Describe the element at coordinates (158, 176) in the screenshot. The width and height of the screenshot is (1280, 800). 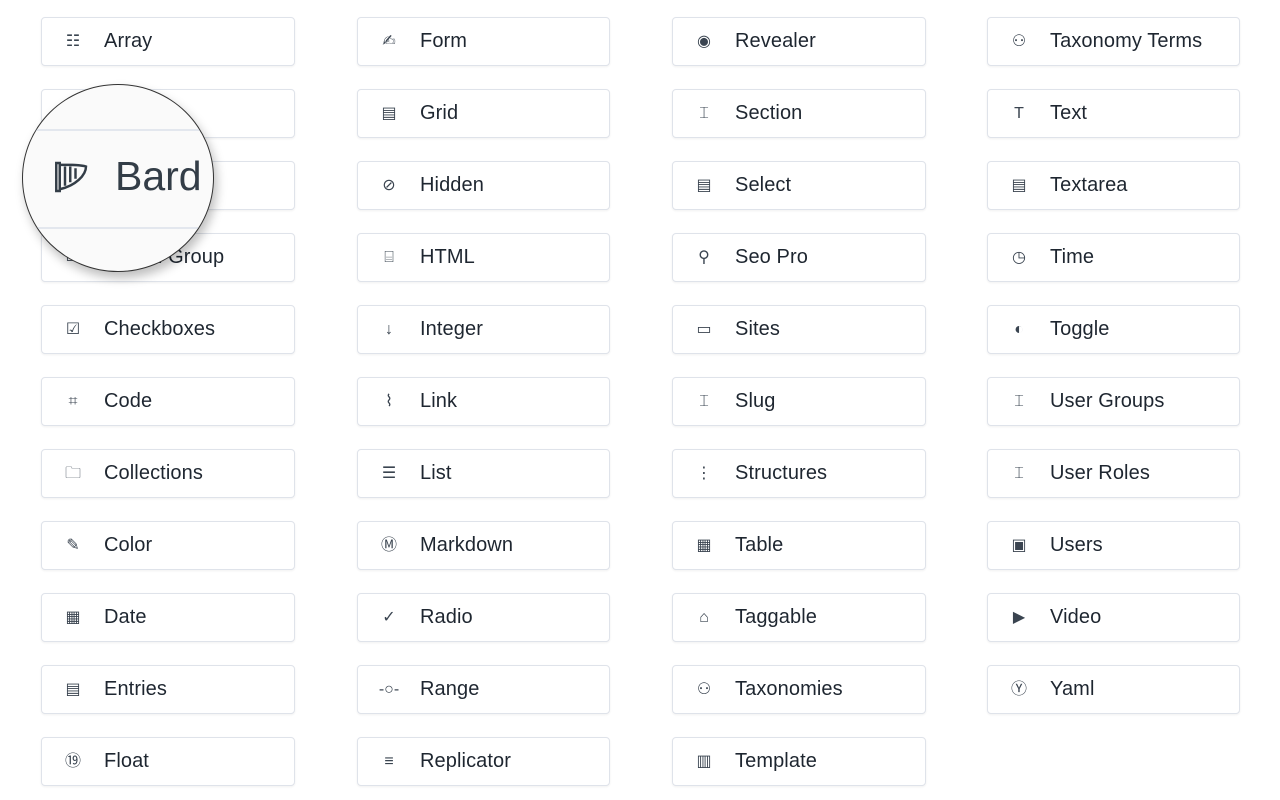
I see `magnified-label: Bard` at that location.